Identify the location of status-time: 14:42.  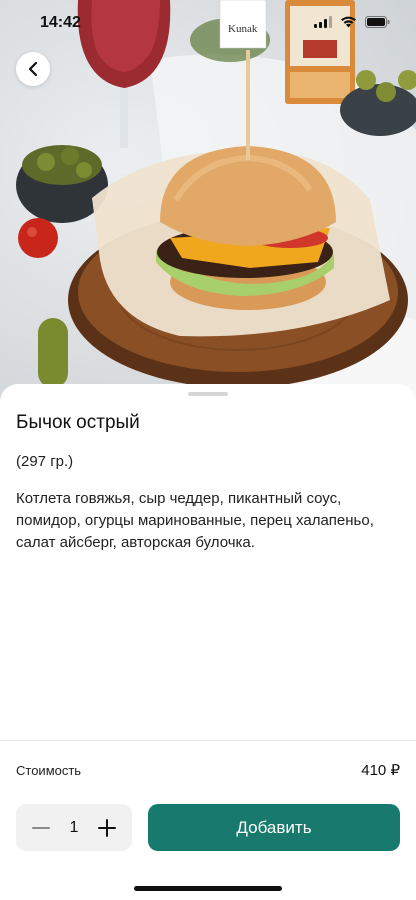
(60, 22).